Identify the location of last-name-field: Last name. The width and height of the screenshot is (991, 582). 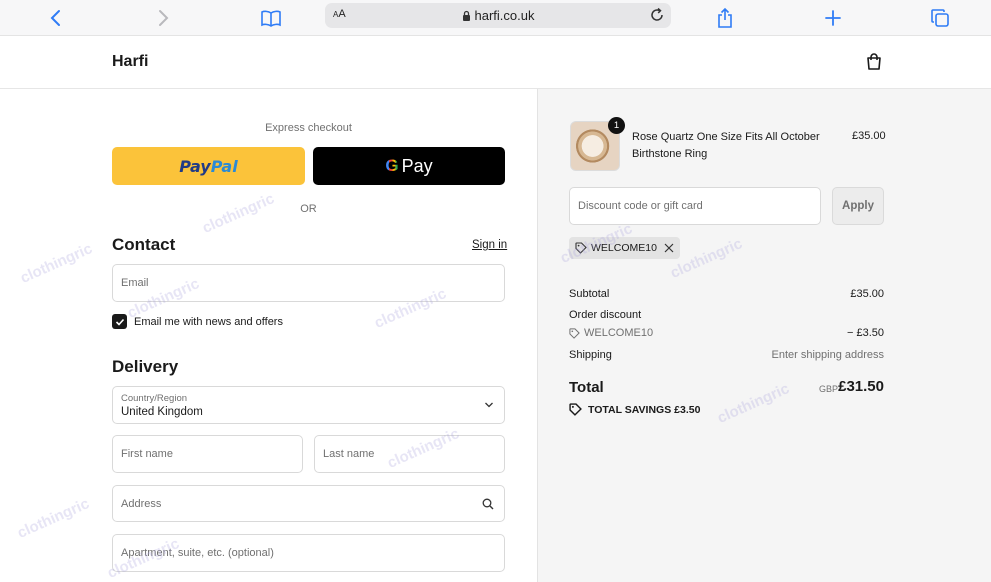
(409, 454).